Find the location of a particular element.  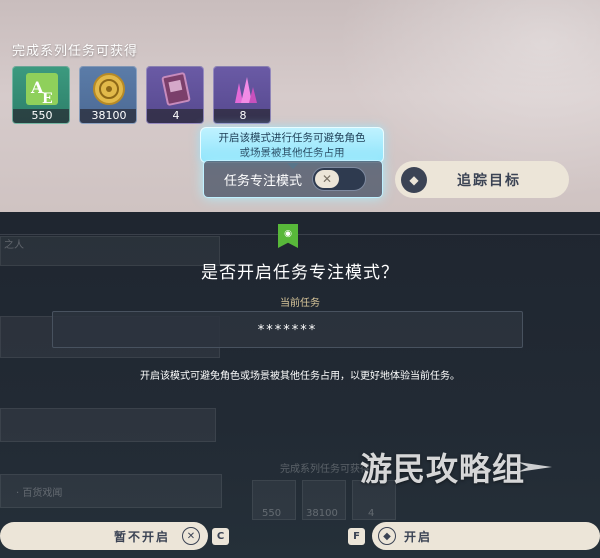

bg-text: 之人 is located at coordinates (14, 245).